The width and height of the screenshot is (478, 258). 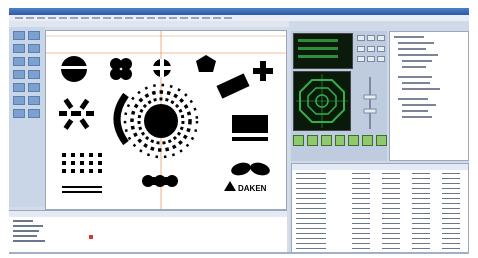 I want to click on scope-target-icon, so click(x=322, y=101).